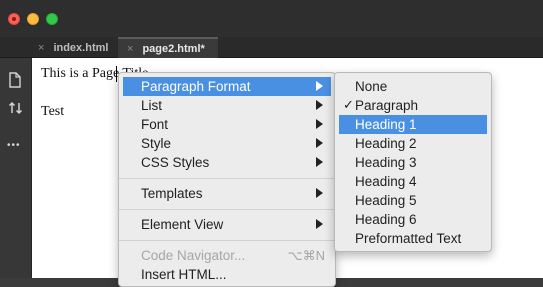 The image size is (543, 287). What do you see at coordinates (14, 145) in the screenshot?
I see `more-icon: •••` at bounding box center [14, 145].